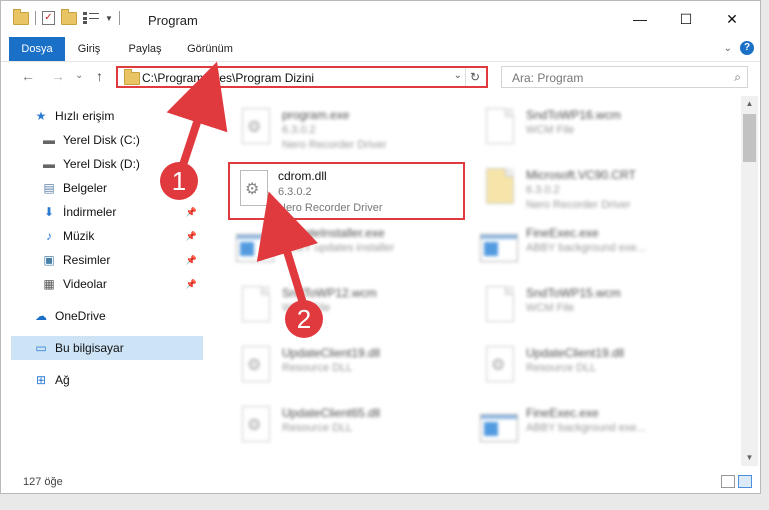 This screenshot has width=769, height=510. Describe the element at coordinates (732, 19) in the screenshot. I see `close-button: ✕` at that location.